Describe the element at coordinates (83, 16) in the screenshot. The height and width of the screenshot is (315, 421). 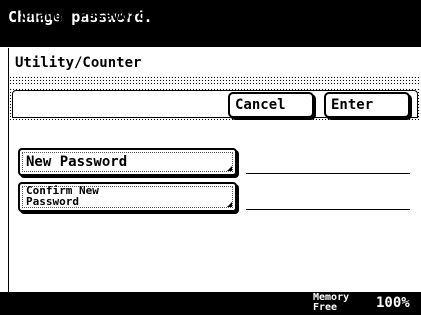
I see `panel-title: Change Password` at that location.